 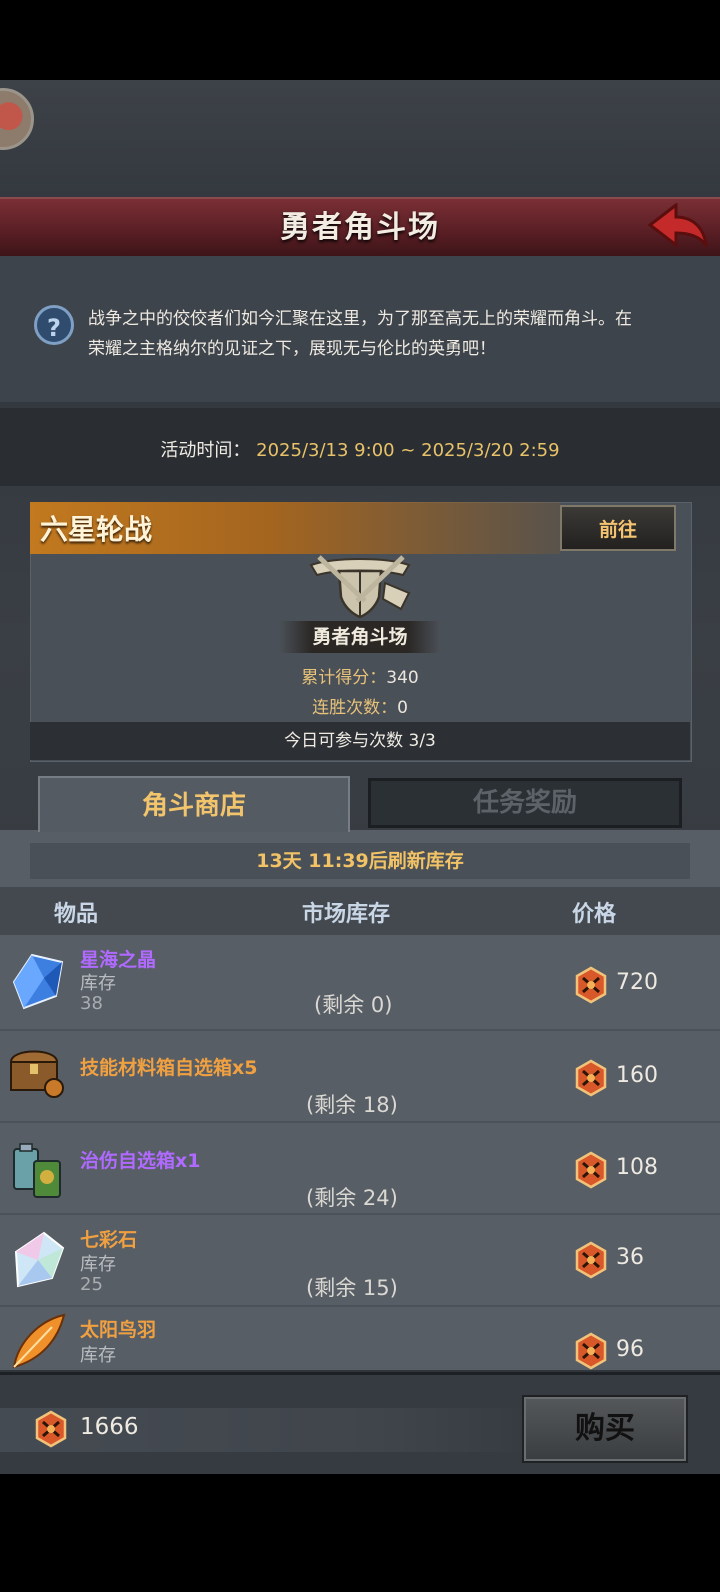 I want to click on event-time-label: 活动时间：, so click(x=205, y=450).